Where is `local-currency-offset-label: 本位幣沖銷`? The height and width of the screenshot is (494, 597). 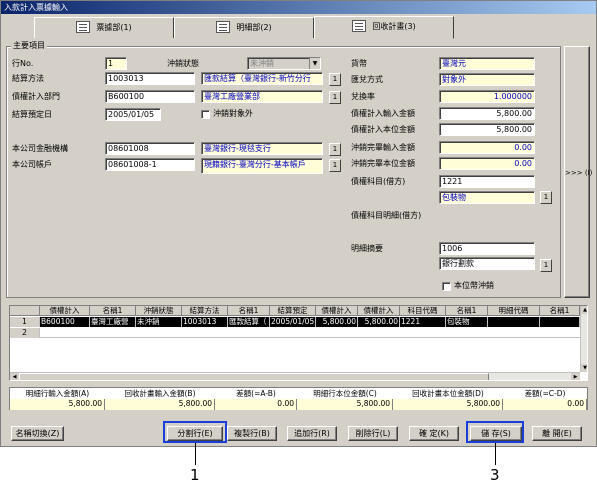 local-currency-offset-label: 本位幣沖銷 is located at coordinates (474, 285).